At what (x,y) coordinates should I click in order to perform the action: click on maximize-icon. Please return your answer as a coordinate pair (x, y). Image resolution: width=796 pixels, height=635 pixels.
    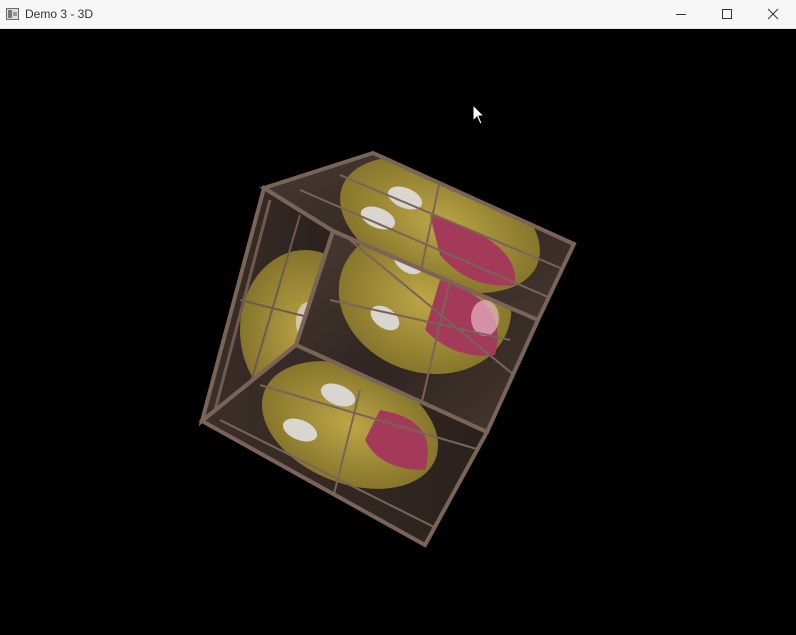
    Looking at the image, I should click on (727, 14).